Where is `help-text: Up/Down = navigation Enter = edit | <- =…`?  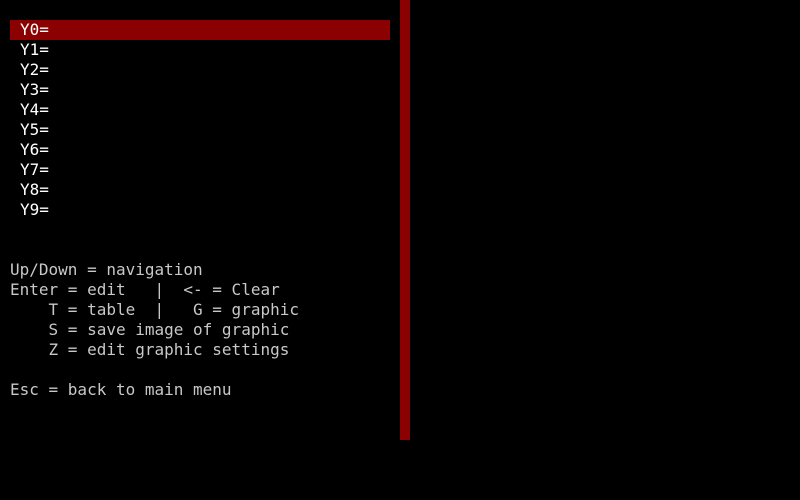
help-text: Up/Down = navigation Enter = edit | <- =… is located at coordinates (200, 330).